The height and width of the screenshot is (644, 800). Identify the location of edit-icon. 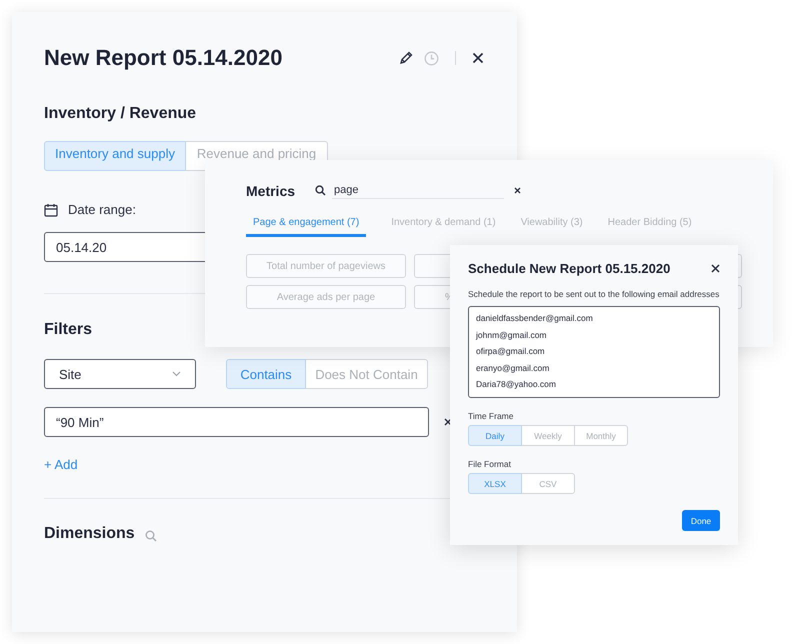
(406, 58).